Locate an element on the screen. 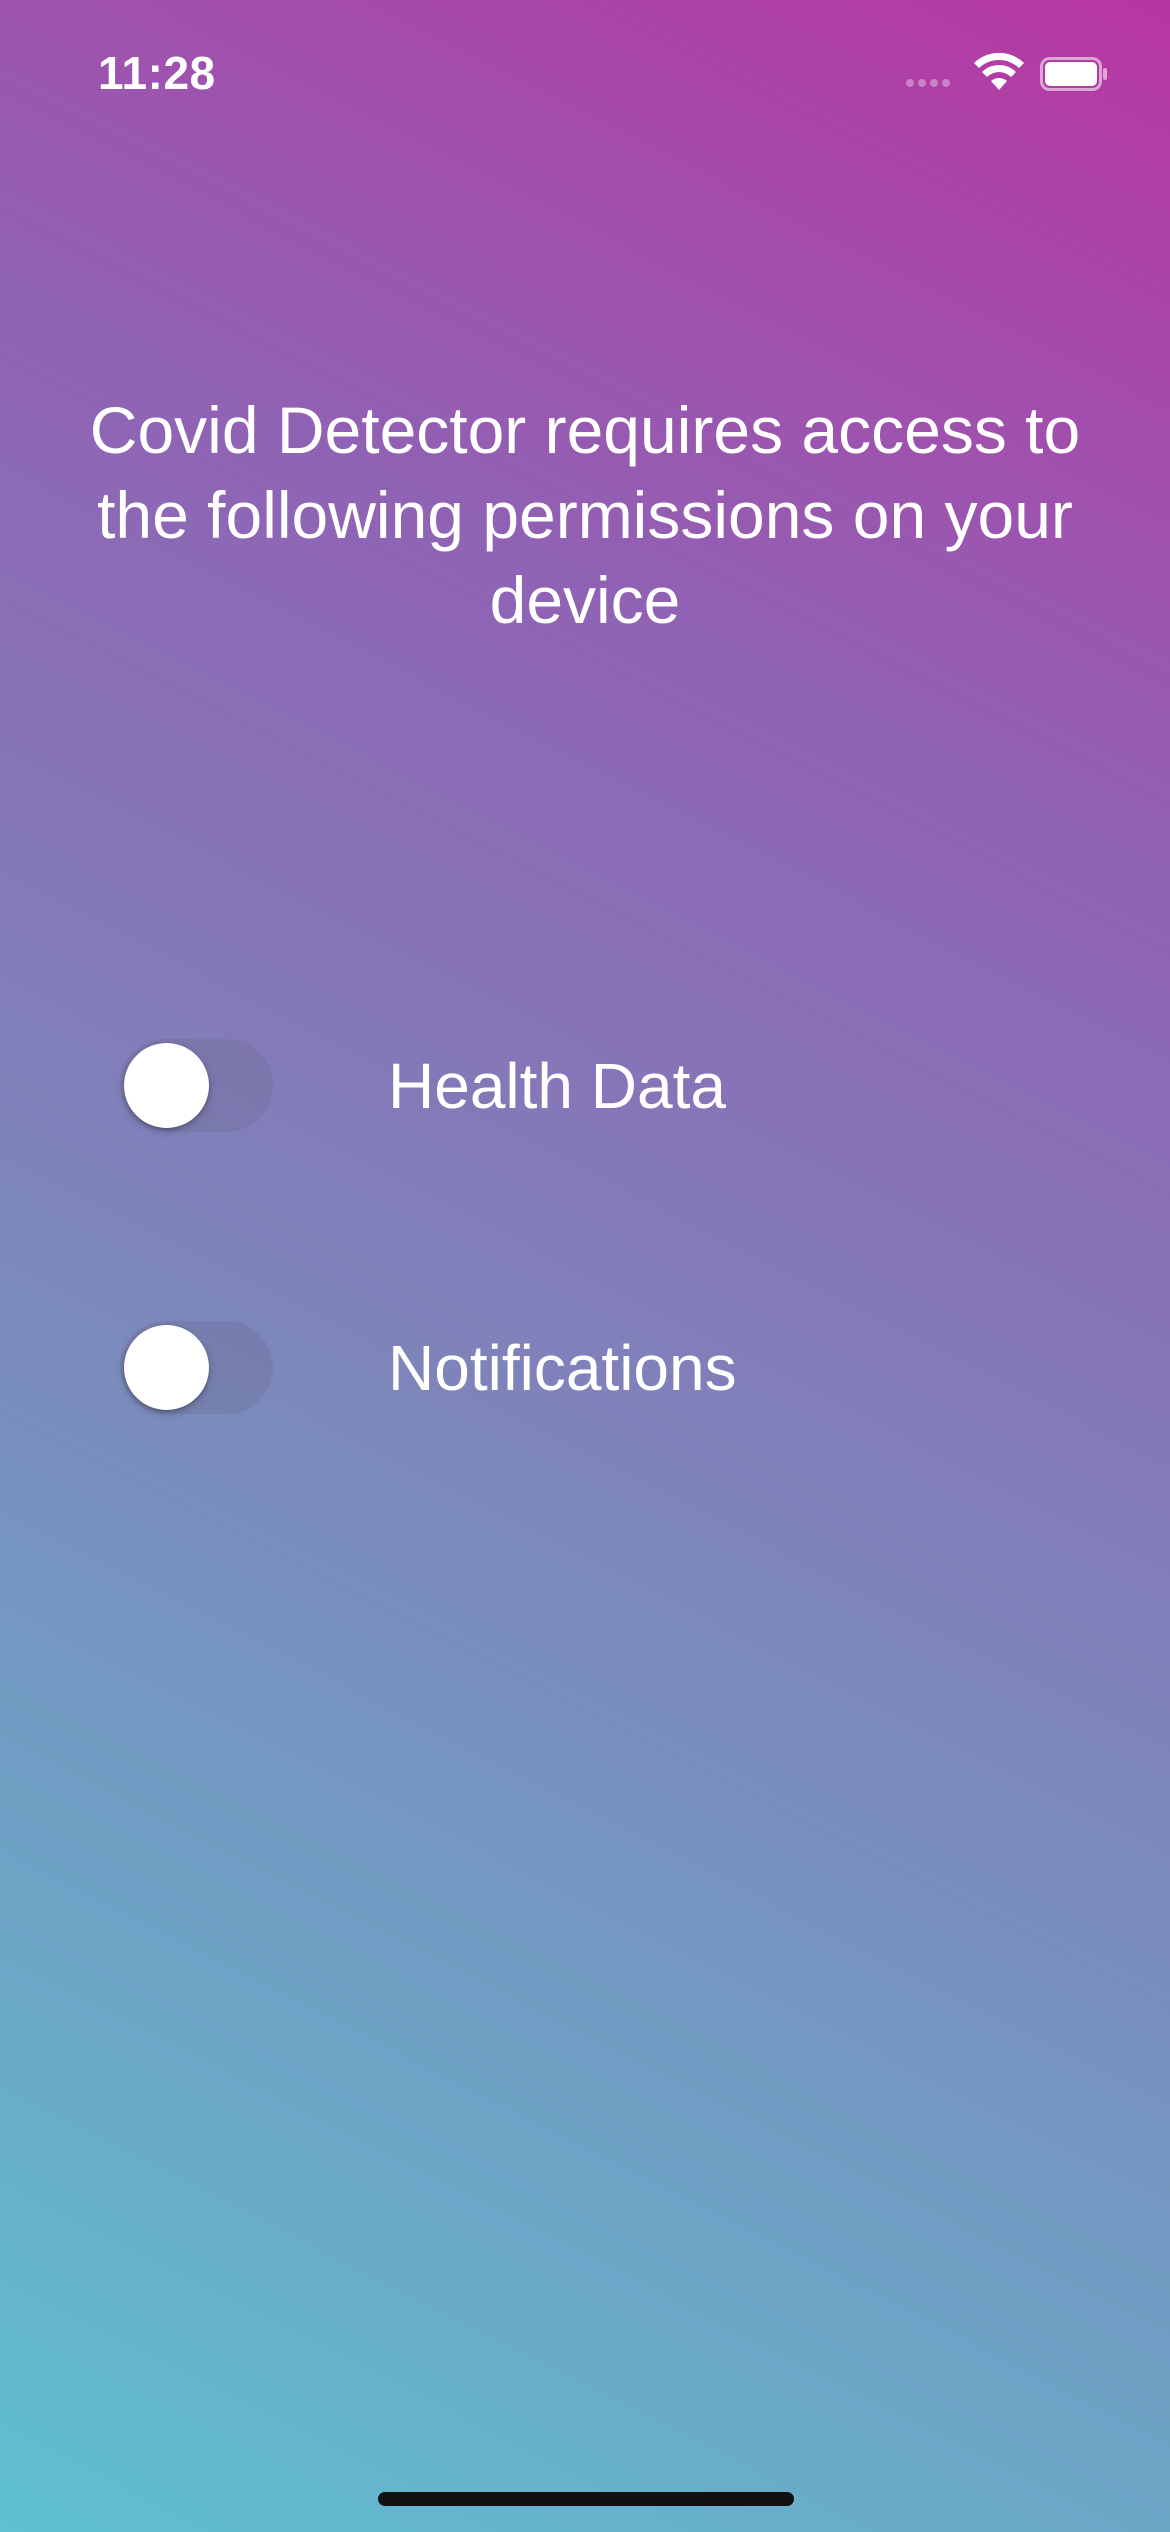 This screenshot has width=1170, height=2532. wifi-icon is located at coordinates (999, 71).